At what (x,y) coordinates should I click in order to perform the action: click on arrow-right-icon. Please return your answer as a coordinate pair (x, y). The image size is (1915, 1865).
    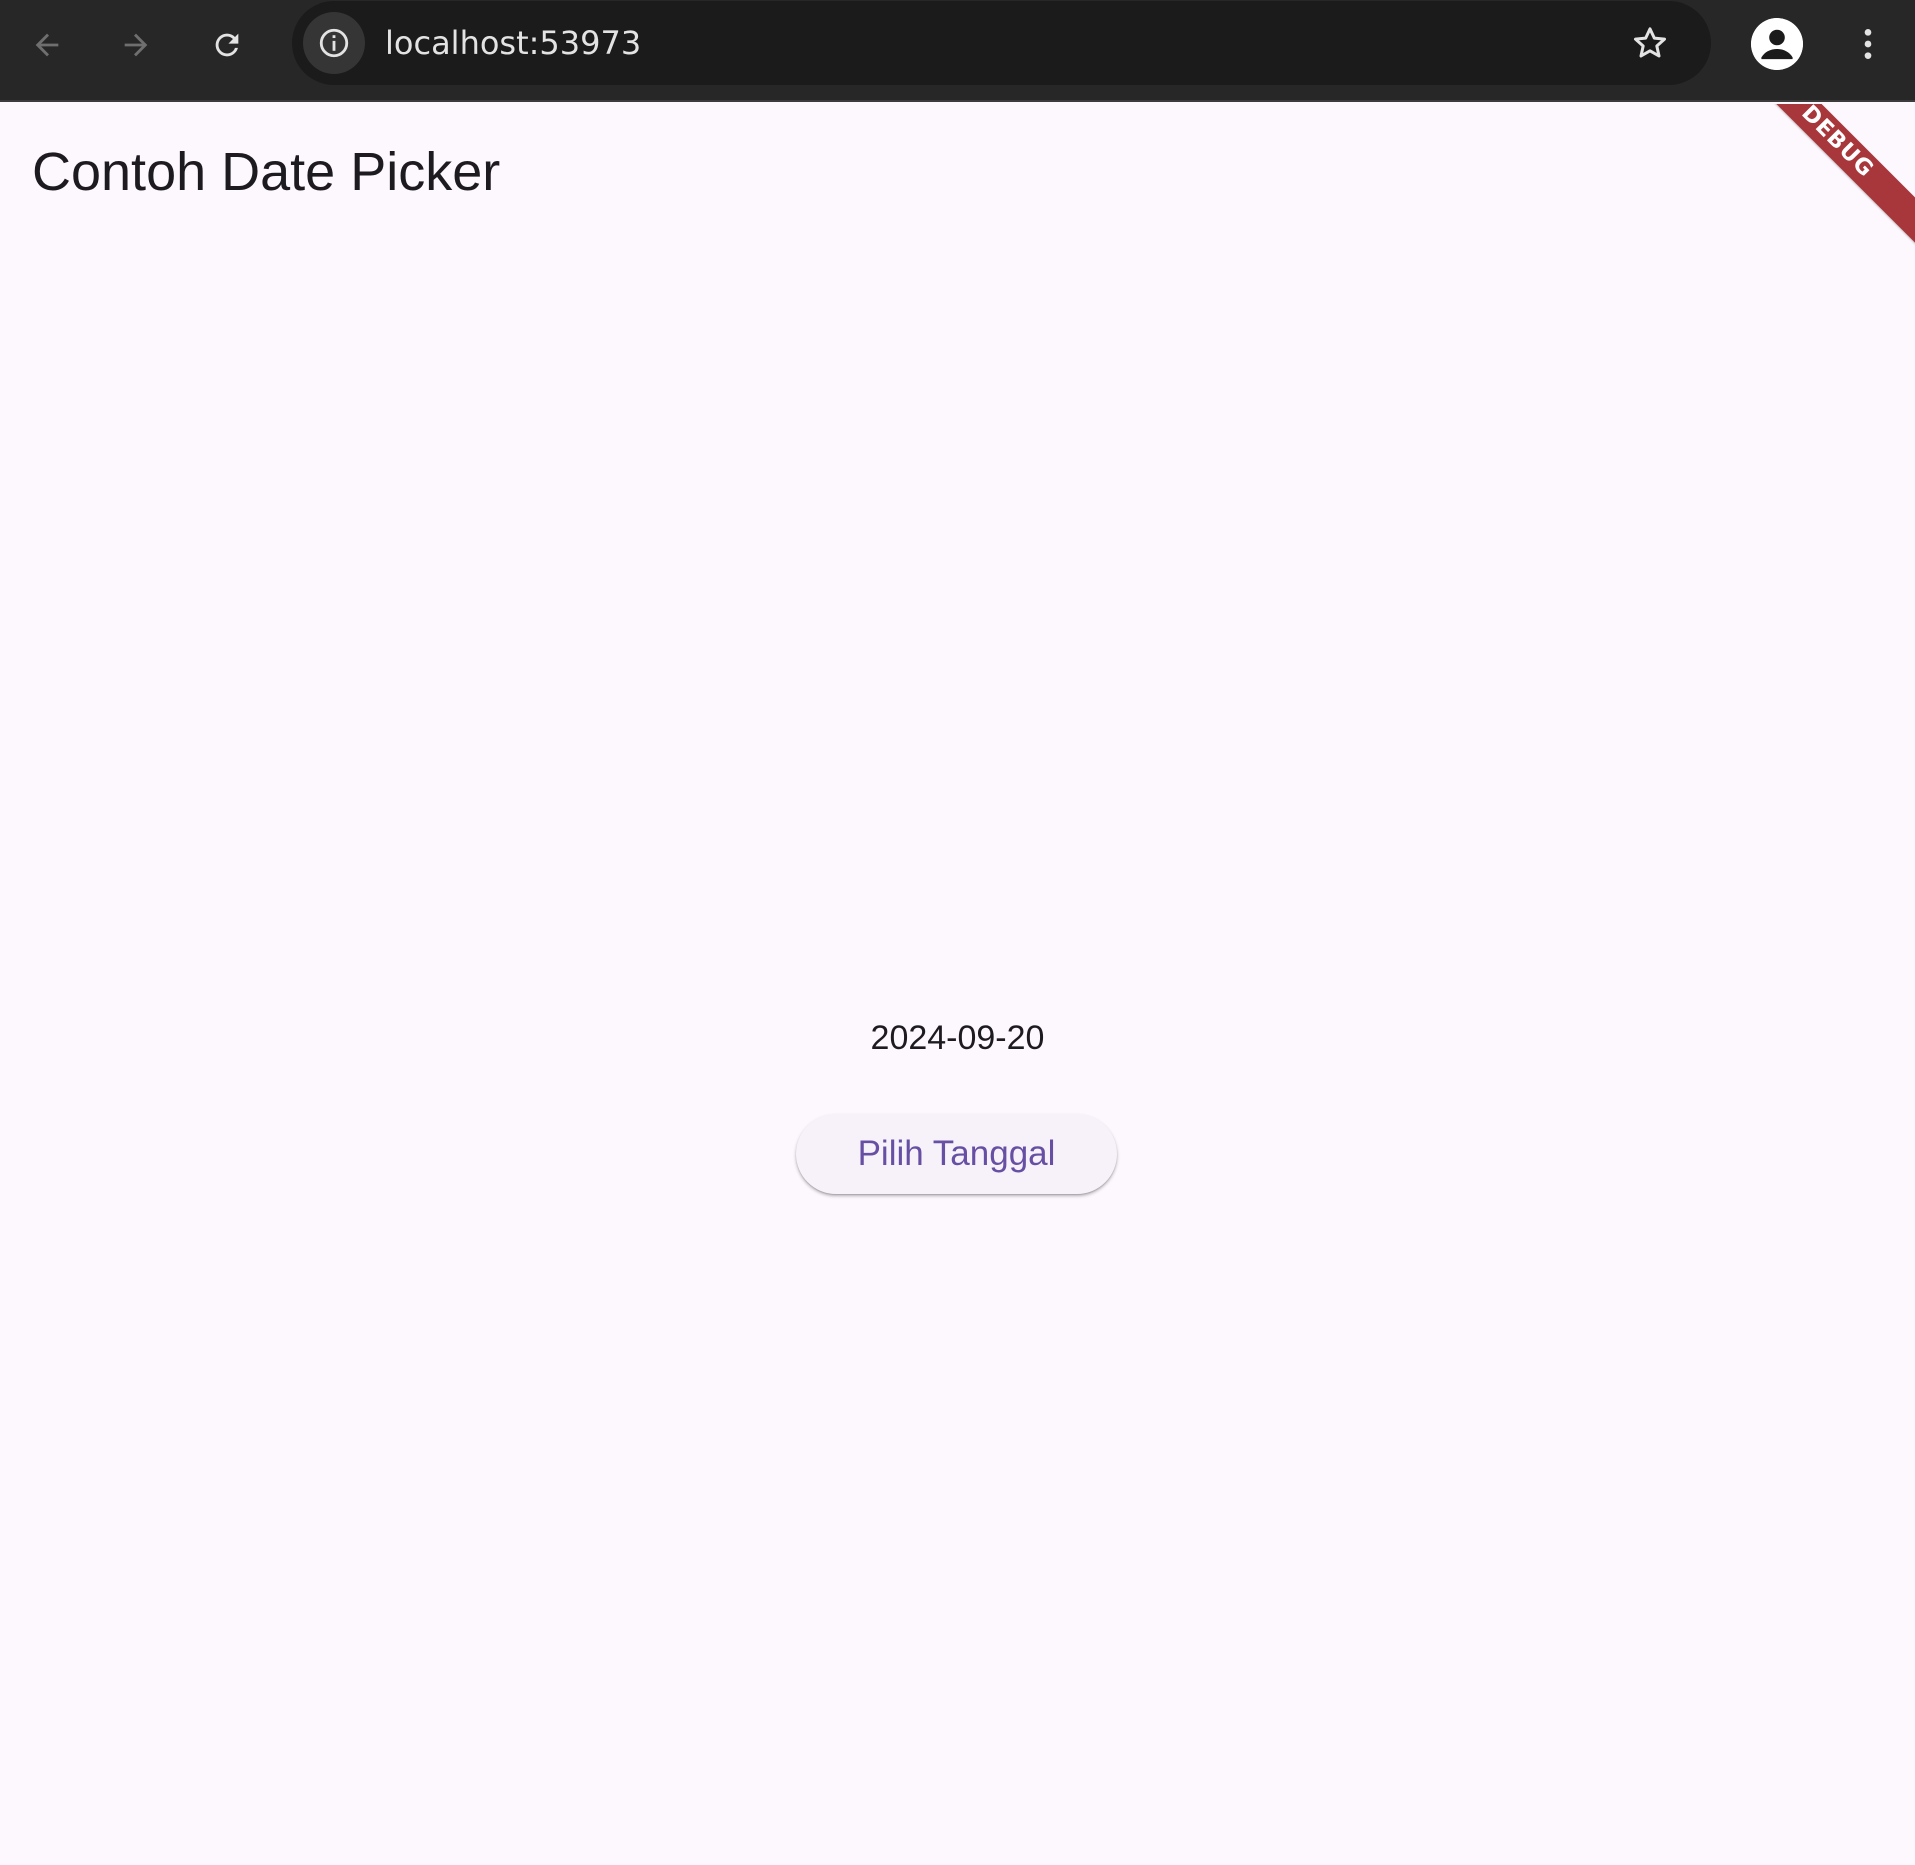
    Looking at the image, I should click on (136, 45).